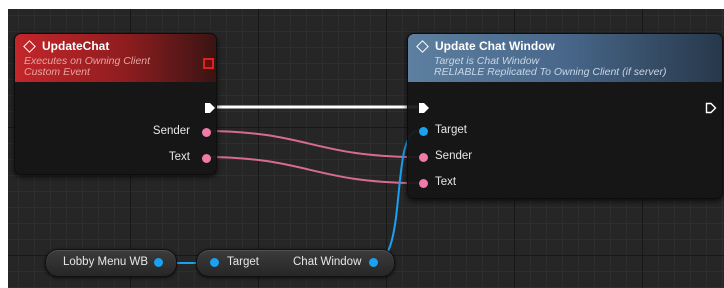 This screenshot has height=288, width=724. Describe the element at coordinates (327, 262) in the screenshot. I see `getter-output-label: Chat Window` at that location.